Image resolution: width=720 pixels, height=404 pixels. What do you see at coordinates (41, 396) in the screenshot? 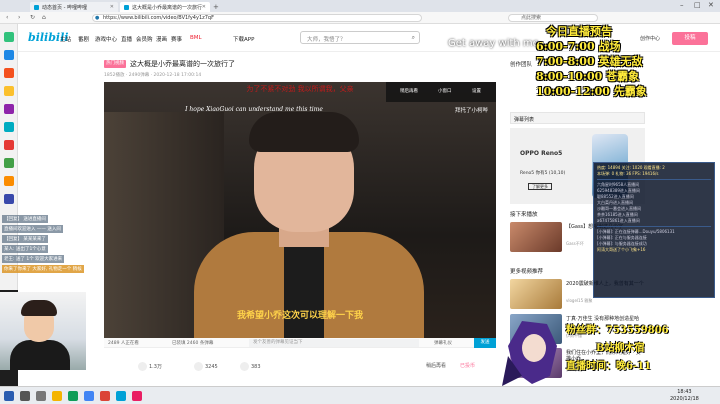
I see `task-view-icon` at bounding box center [41, 396].